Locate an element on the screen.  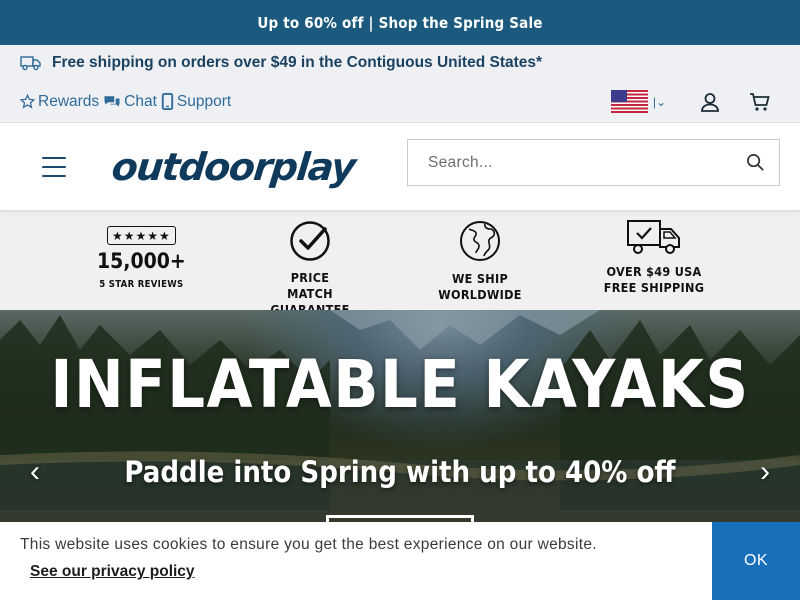
free-shipping-line2: FREE SHIPPING is located at coordinates (654, 287).